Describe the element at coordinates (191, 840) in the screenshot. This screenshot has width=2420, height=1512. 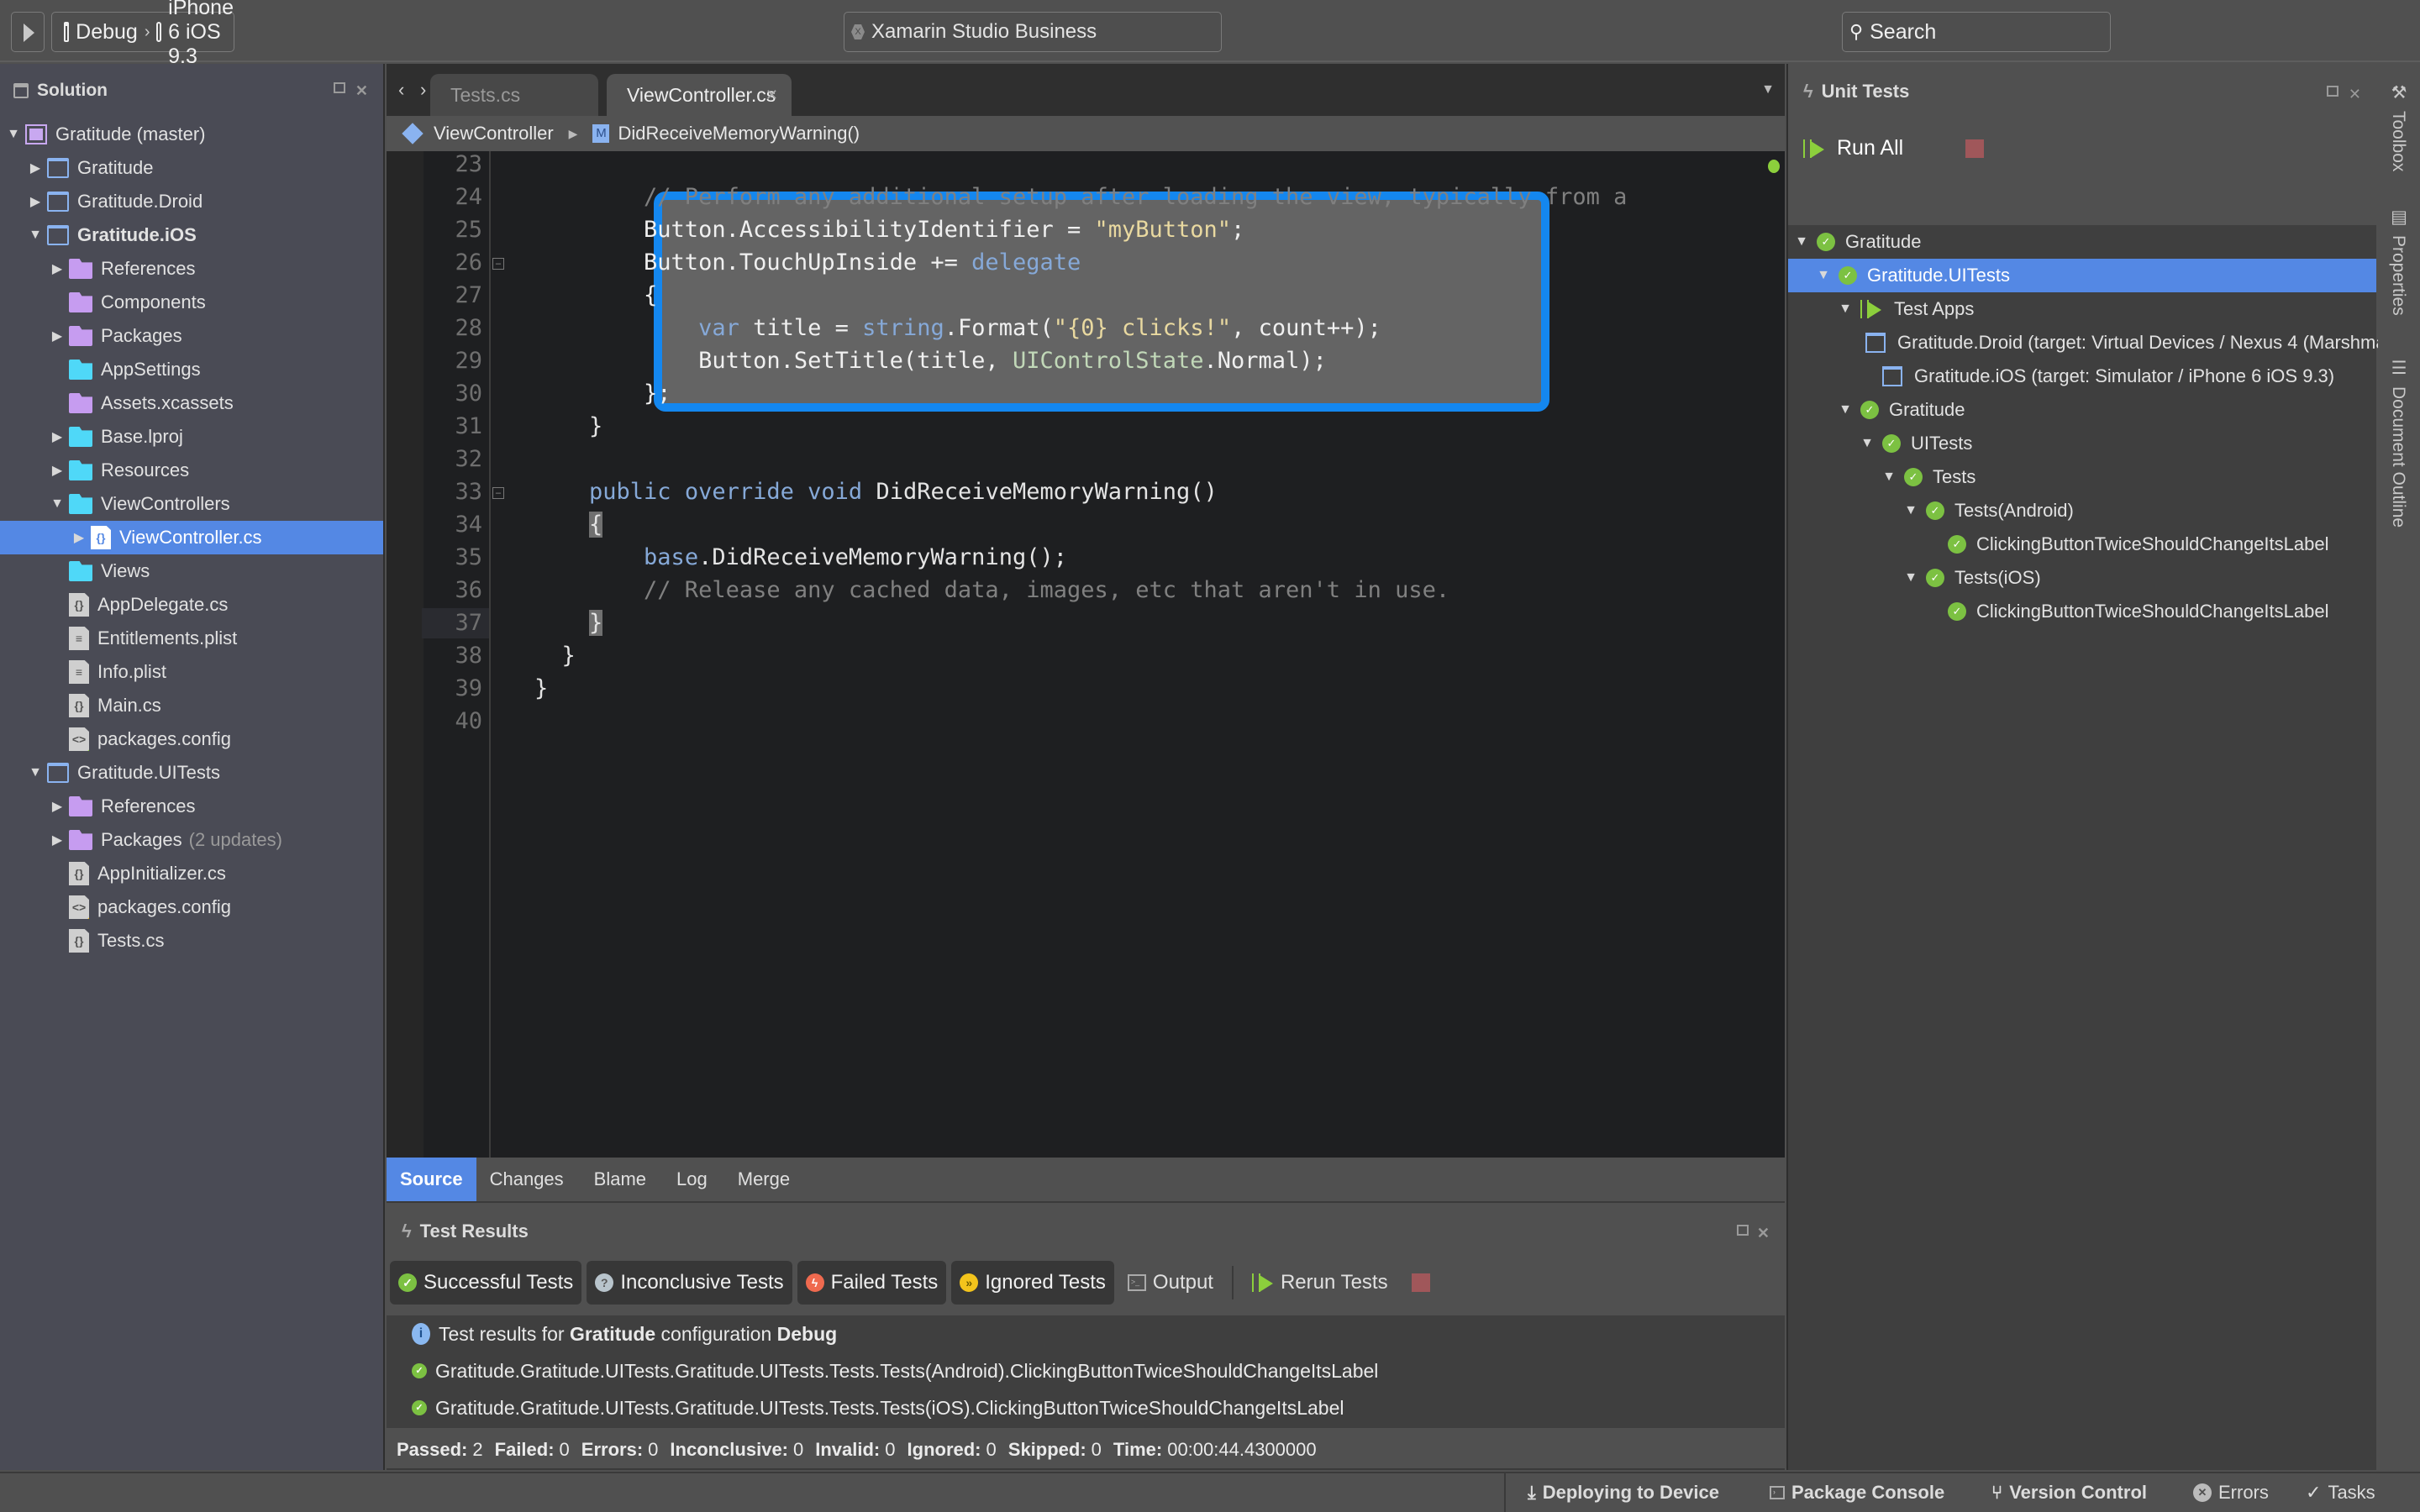
I see `tree-item: ▶ Packages (2 updates)` at that location.